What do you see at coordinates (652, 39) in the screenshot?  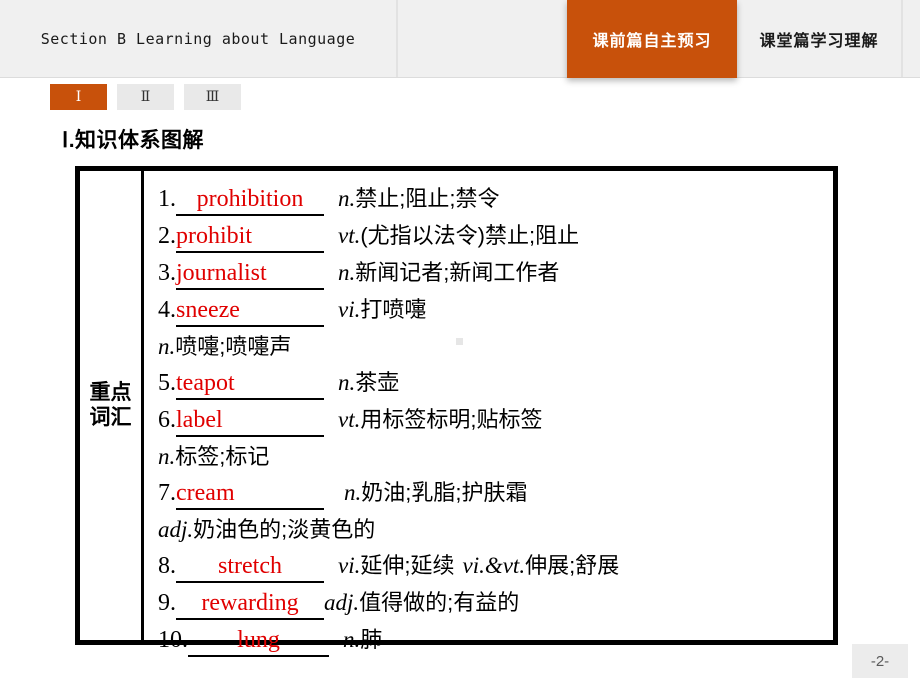 I see `tab-pre-class-preview: 课前篇自主预习` at bounding box center [652, 39].